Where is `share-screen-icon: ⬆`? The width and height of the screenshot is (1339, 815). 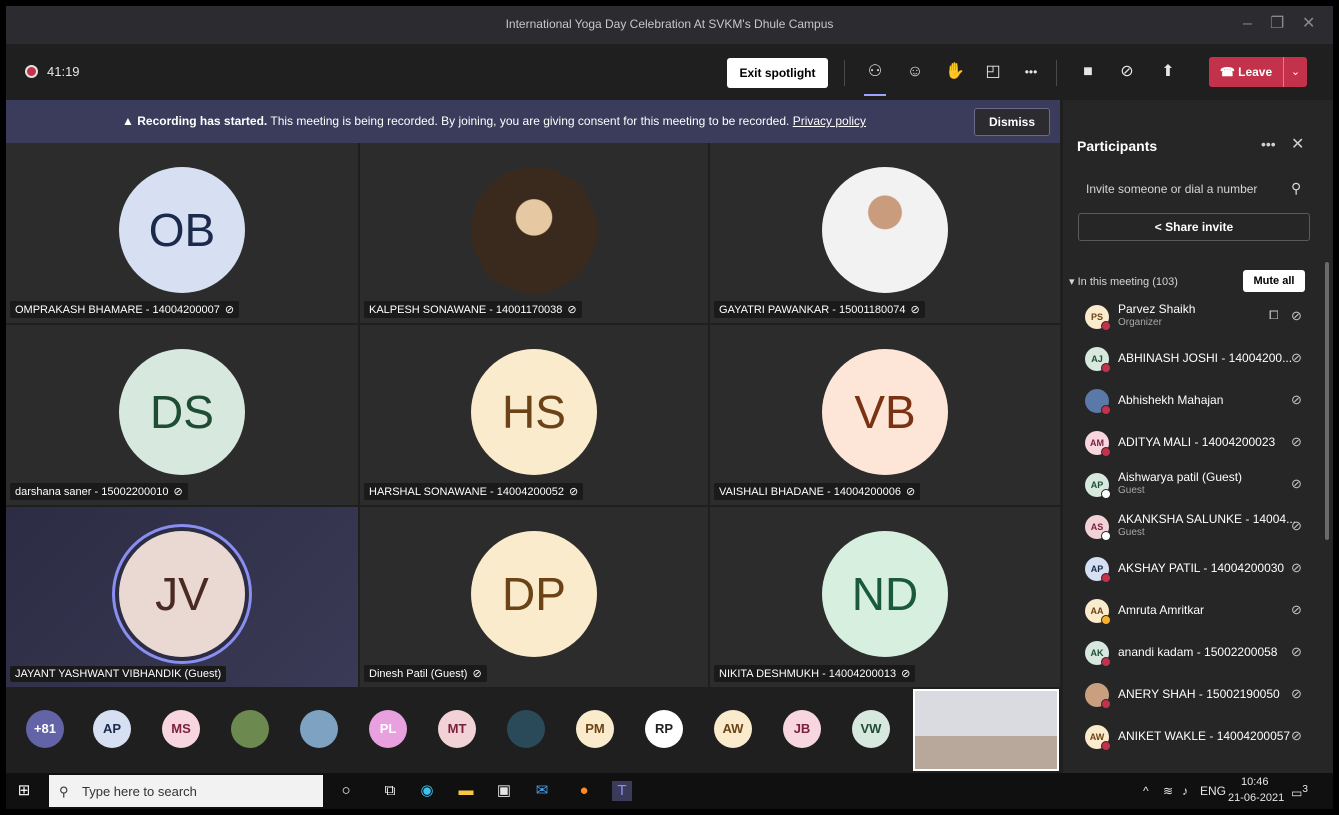
share-screen-icon: ⬆ is located at coordinates (1168, 72).